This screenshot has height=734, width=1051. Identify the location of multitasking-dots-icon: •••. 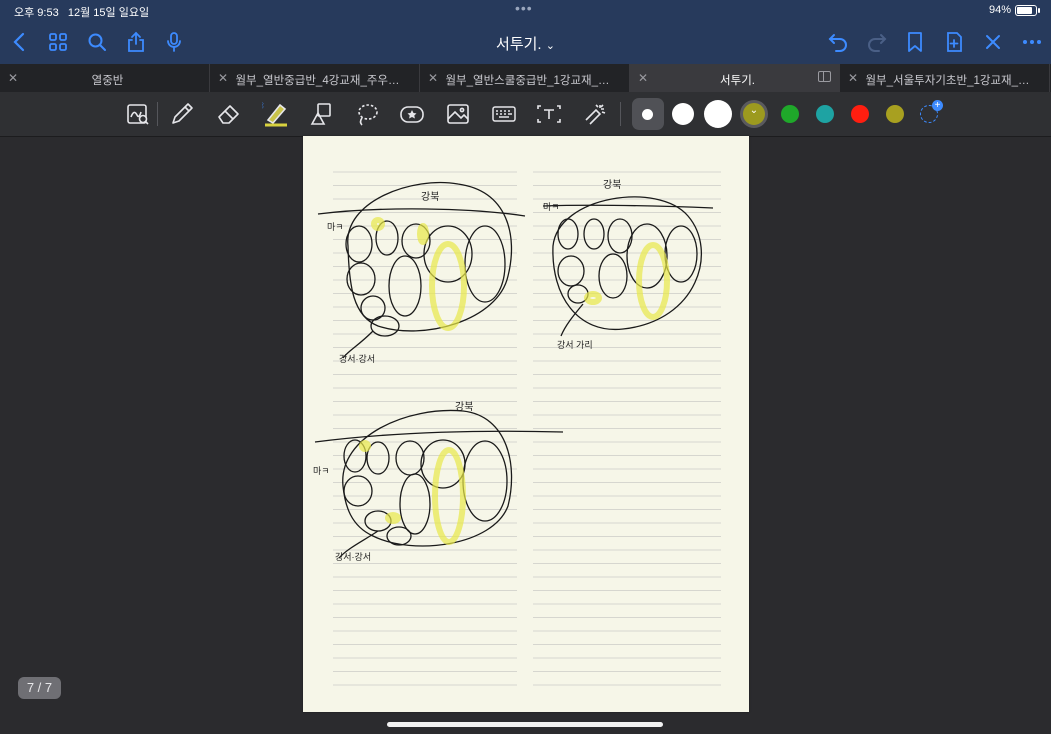
(524, 8).